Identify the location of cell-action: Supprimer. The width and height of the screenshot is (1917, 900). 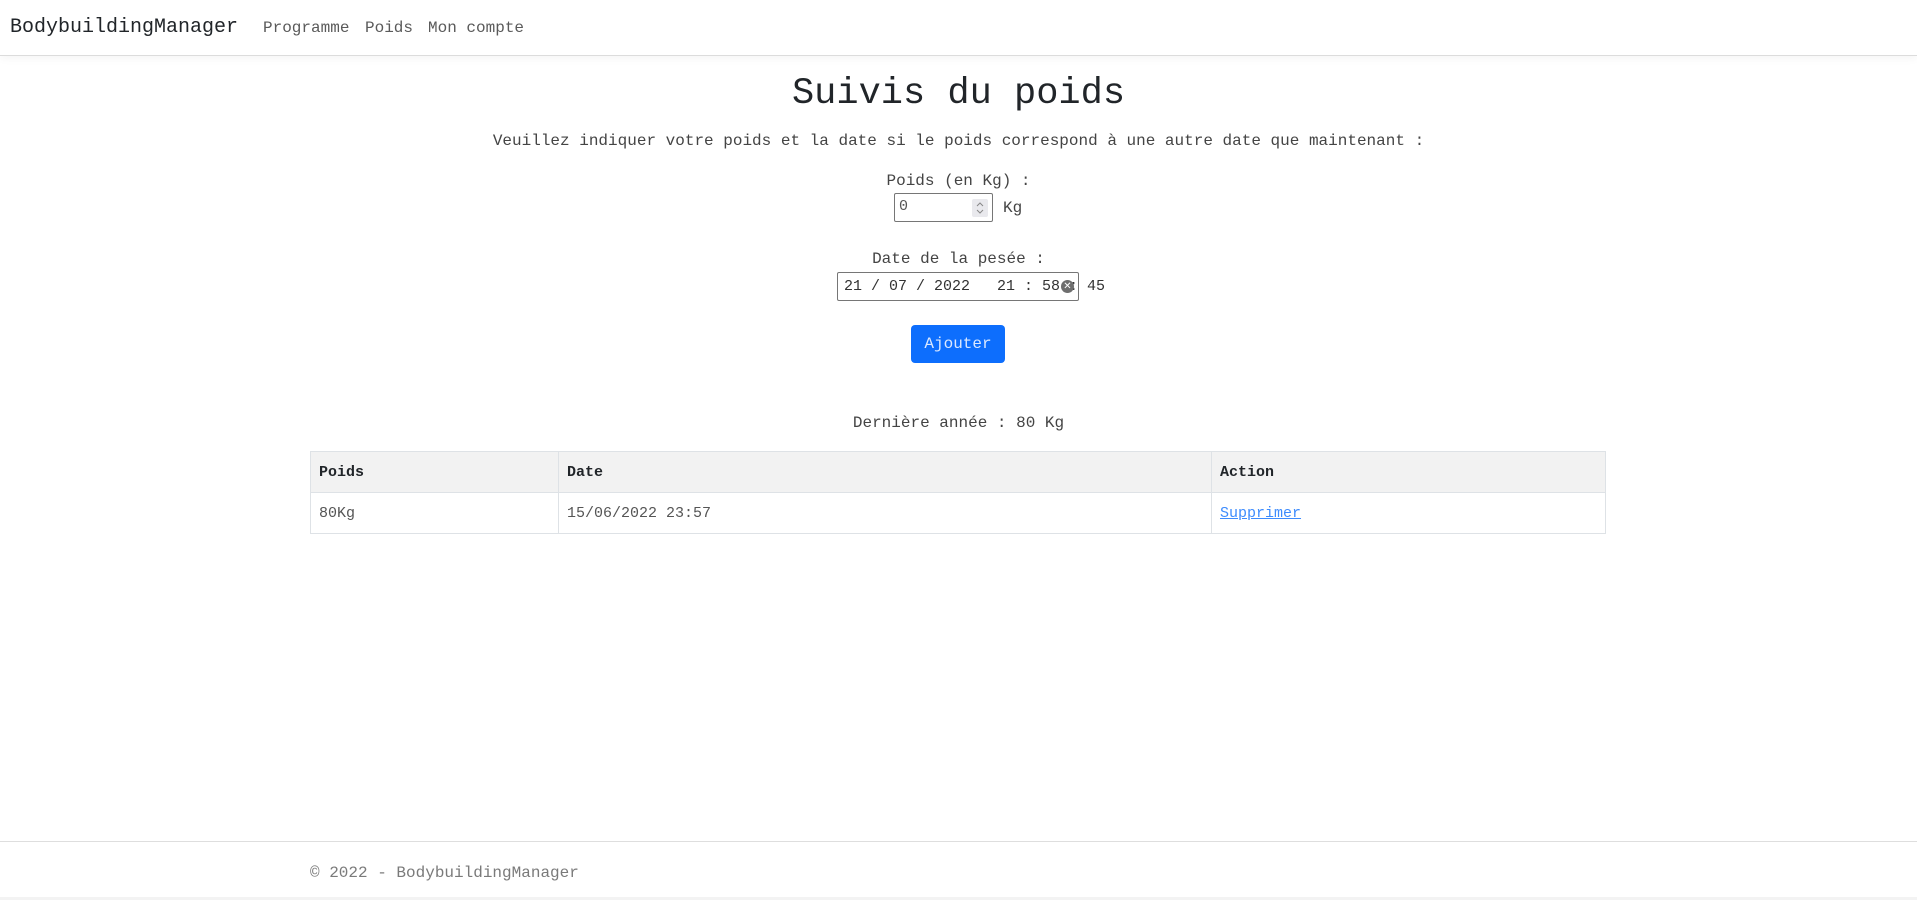
(1408, 513).